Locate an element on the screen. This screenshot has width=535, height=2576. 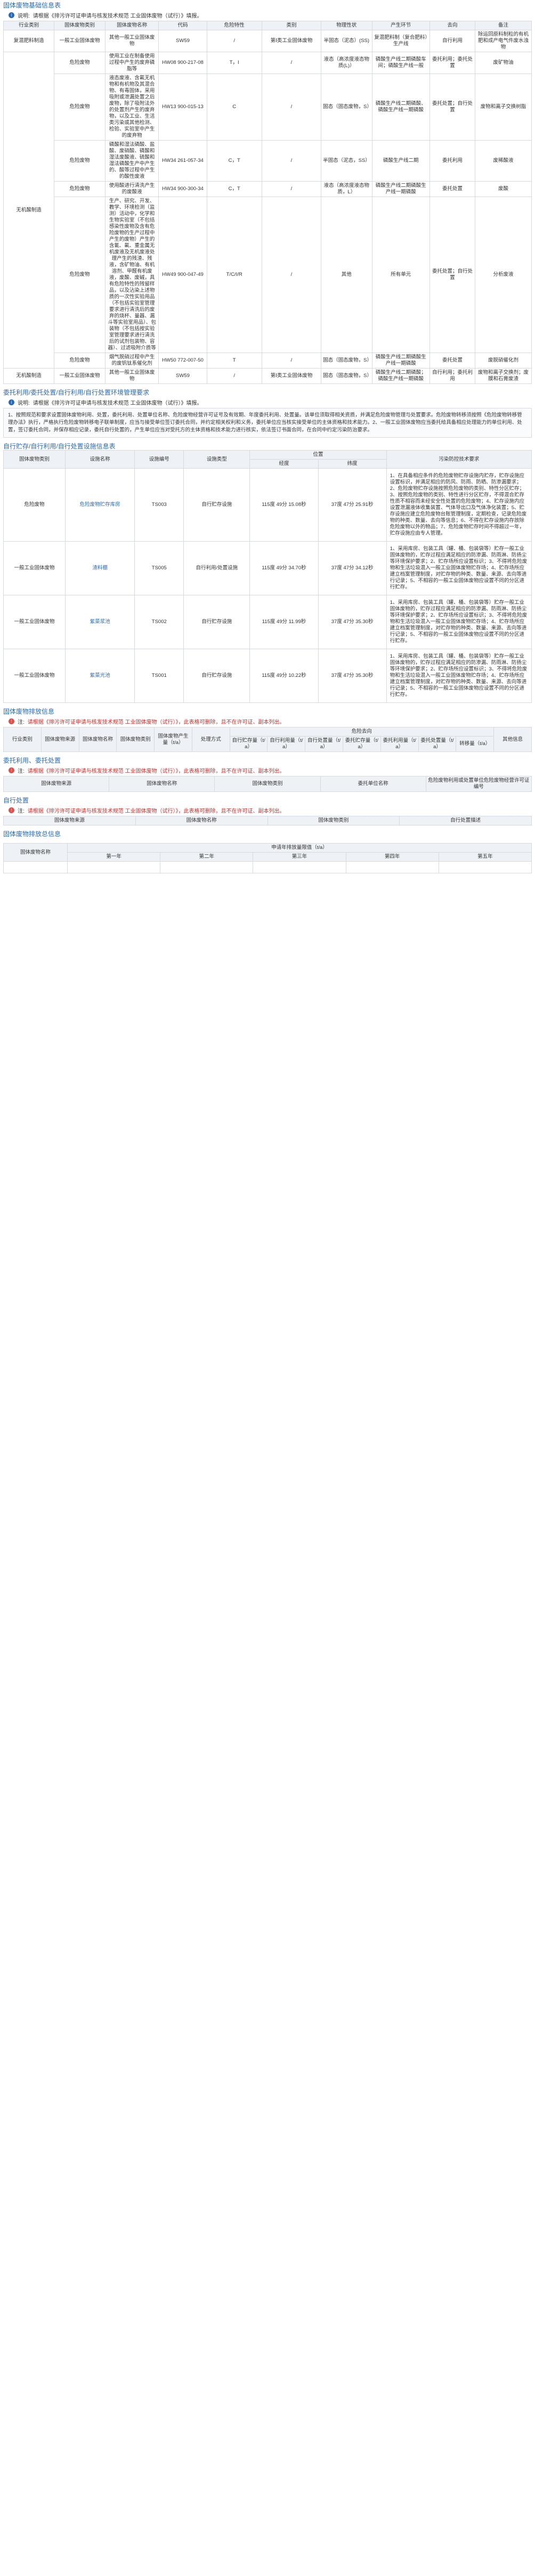
col-header: 物理性状 is located at coordinates (346, 26).